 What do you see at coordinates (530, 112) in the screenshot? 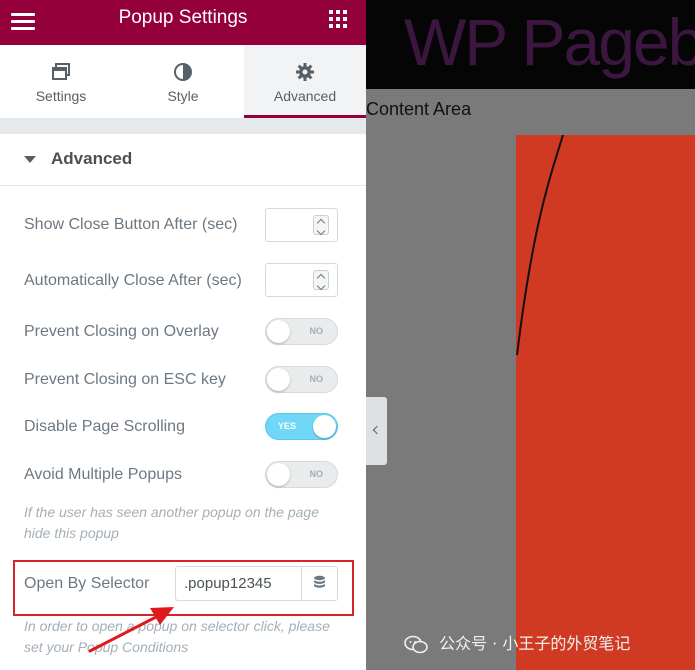
I see `content-area: Content Area` at bounding box center [530, 112].